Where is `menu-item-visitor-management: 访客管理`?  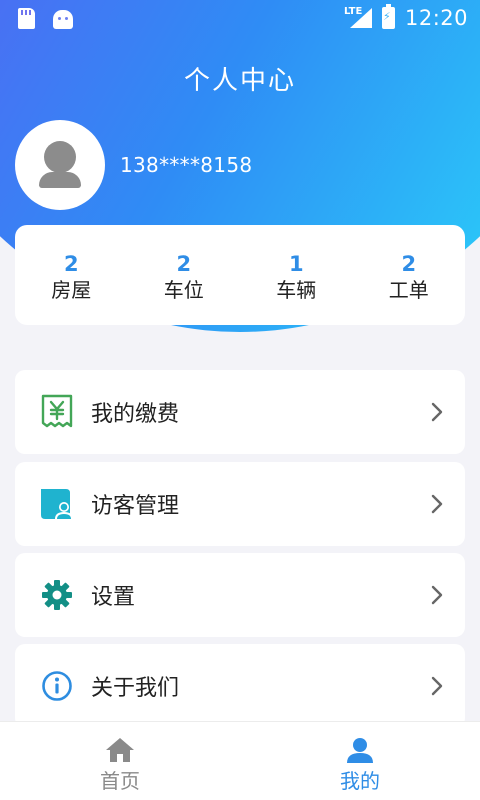
menu-item-visitor-management: 访客管理 is located at coordinates (240, 504).